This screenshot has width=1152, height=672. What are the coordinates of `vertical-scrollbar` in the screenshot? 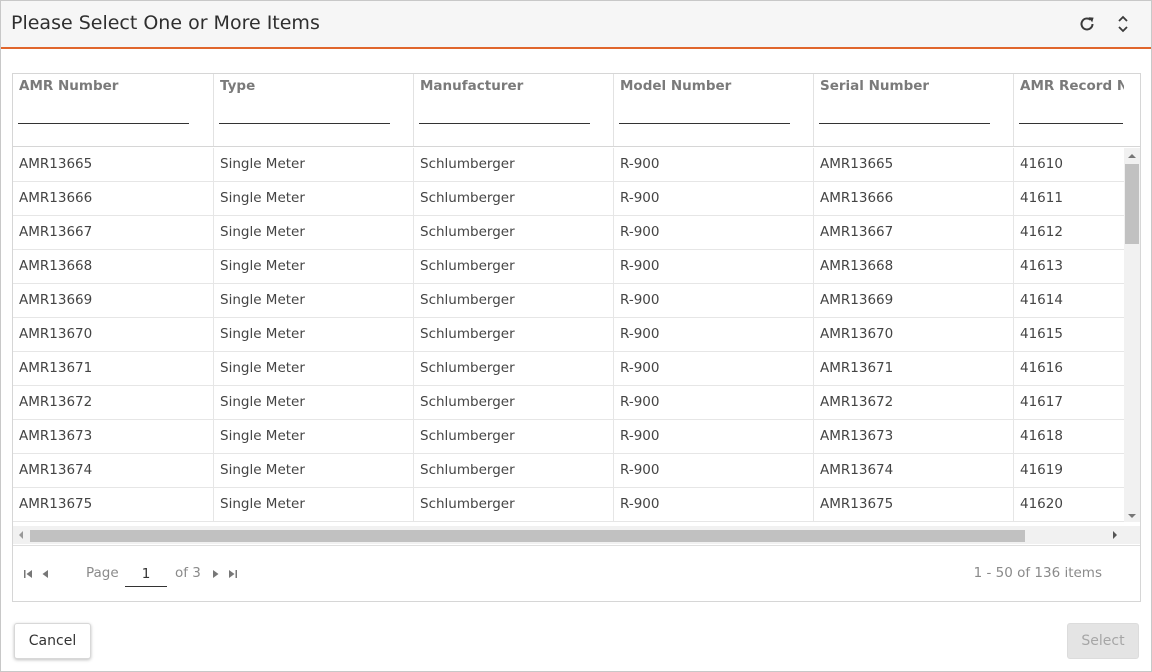 It's located at (1132, 335).